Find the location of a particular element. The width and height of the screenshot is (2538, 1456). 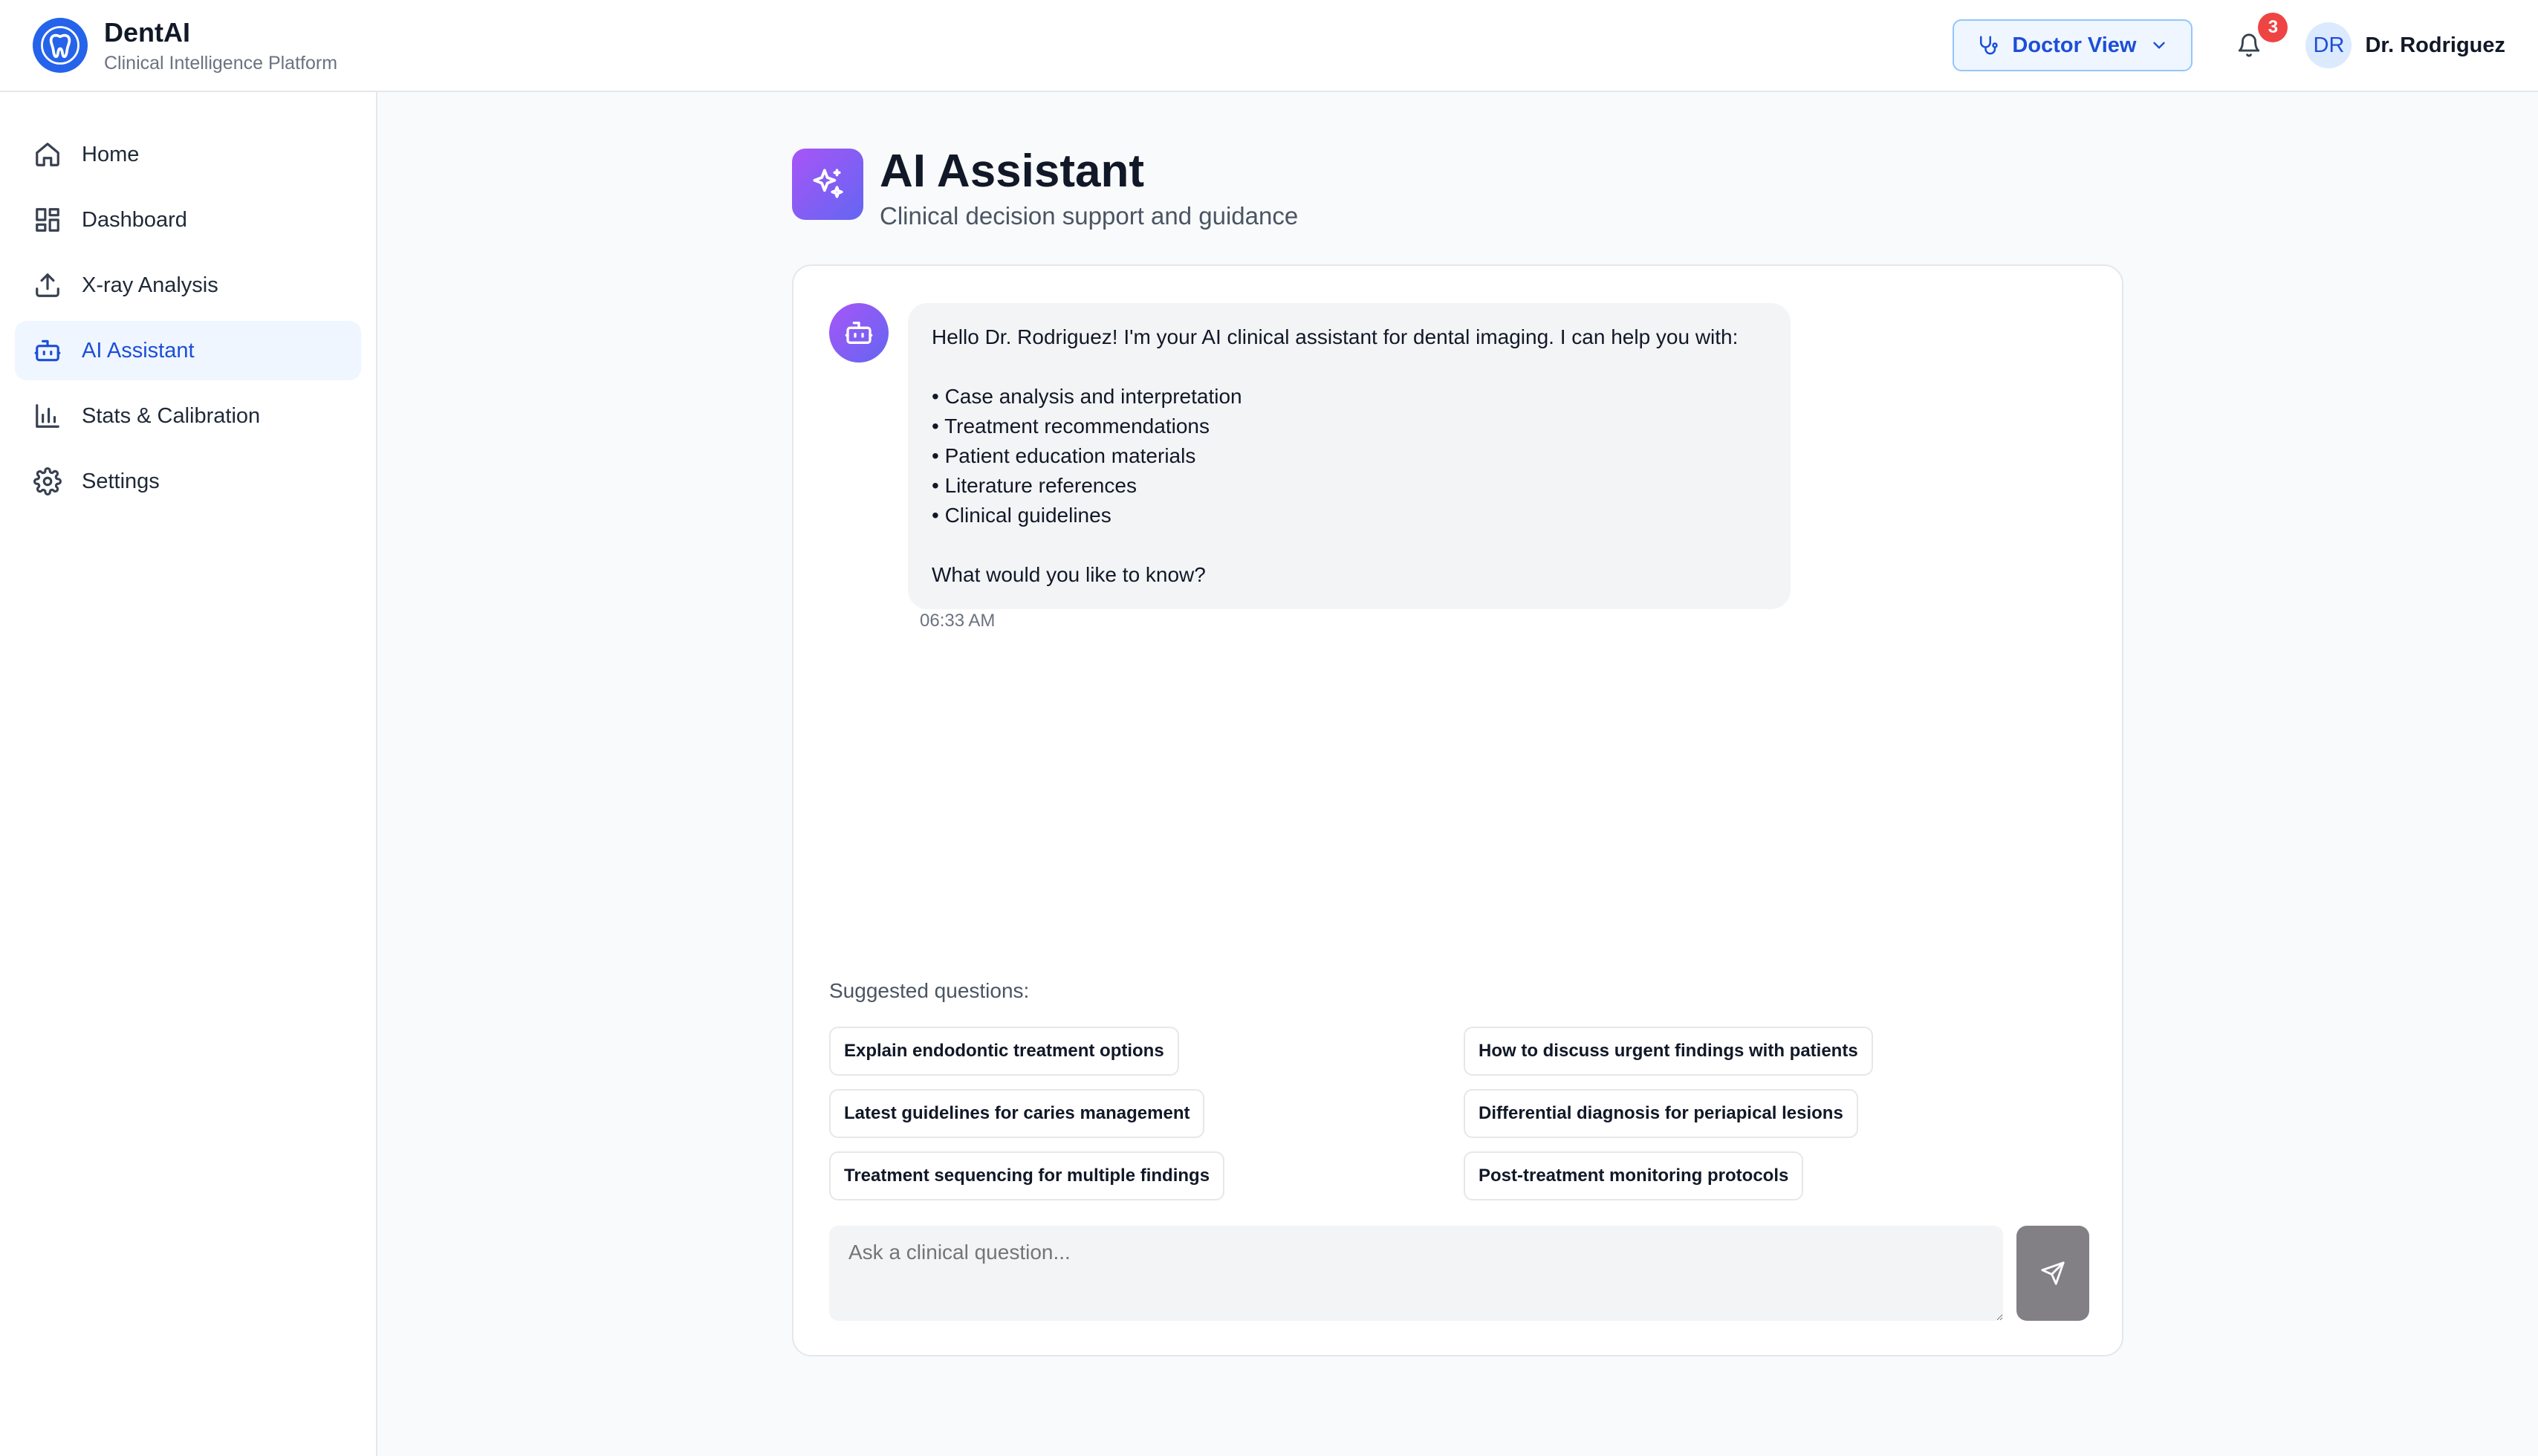

gear-icon is located at coordinates (47, 482).